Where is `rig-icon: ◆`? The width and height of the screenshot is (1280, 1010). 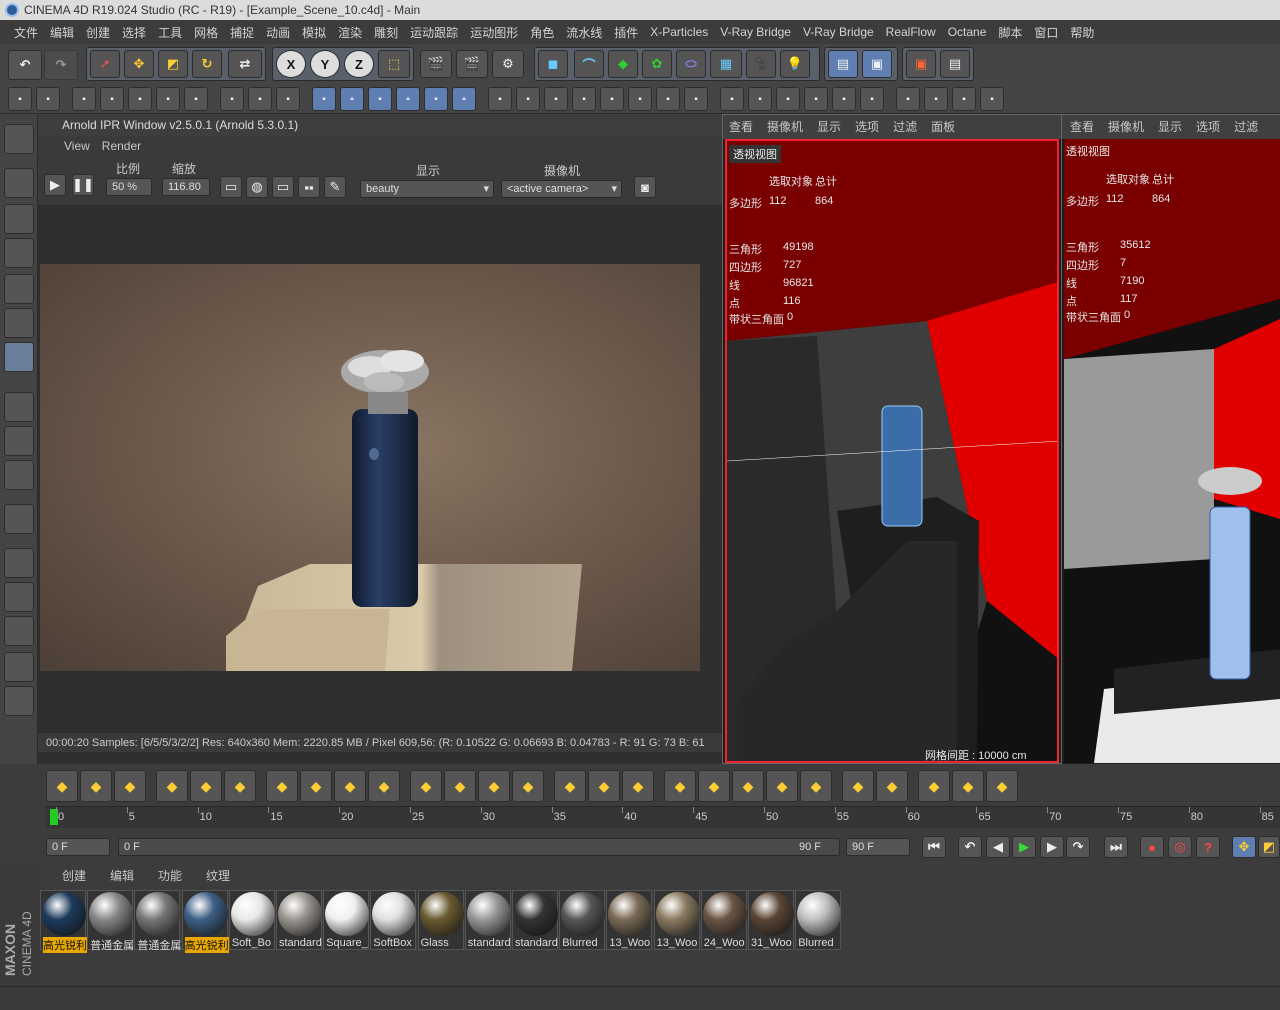 rig-icon: ◆ is located at coordinates (934, 786).